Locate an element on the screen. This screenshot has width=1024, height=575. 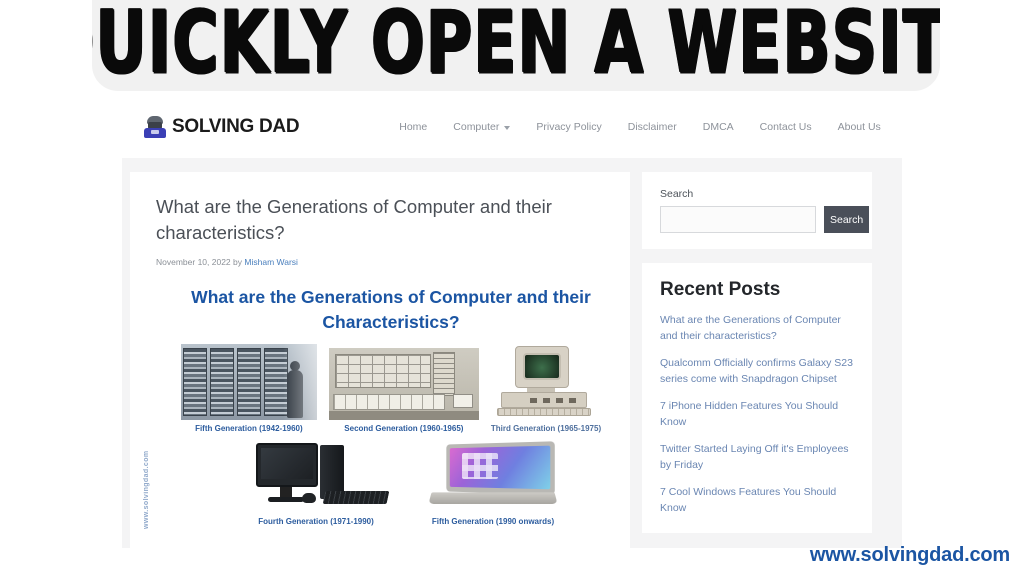
nav-item-home: Home is located at coordinates (413, 127).